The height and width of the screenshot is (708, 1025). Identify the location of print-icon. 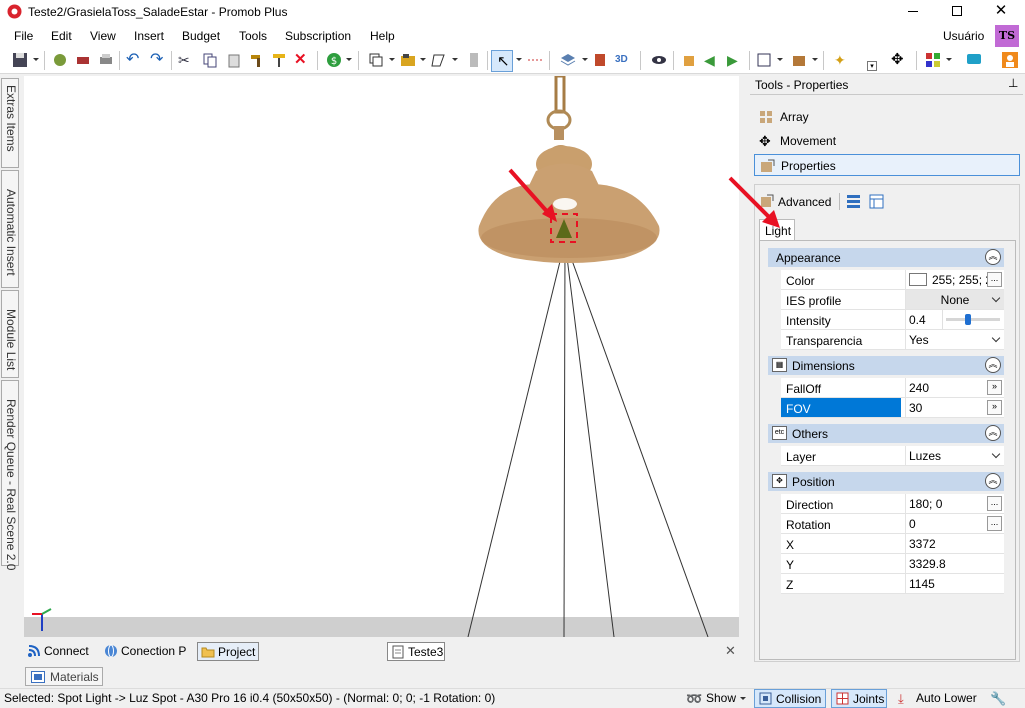
(106, 60).